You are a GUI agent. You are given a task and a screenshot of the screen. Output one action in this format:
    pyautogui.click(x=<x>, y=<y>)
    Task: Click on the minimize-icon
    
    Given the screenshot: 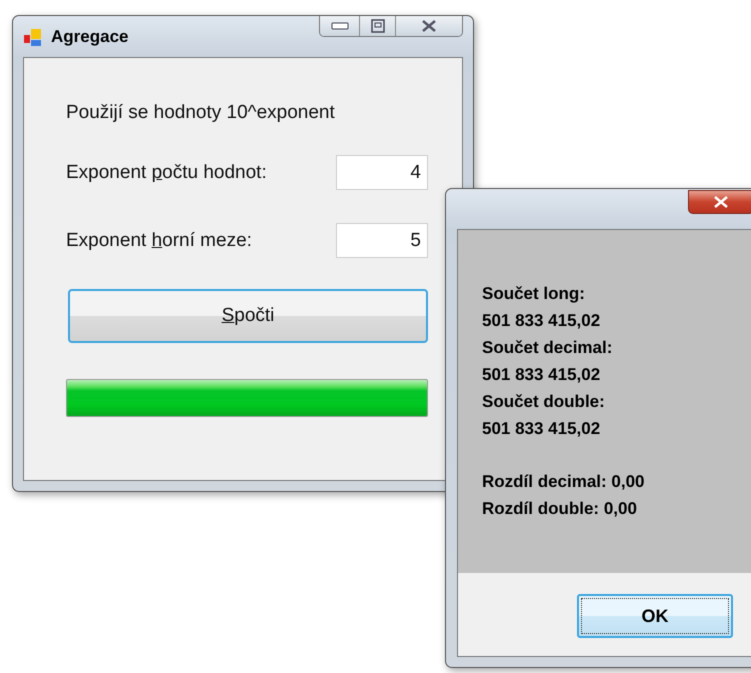 What is the action you would take?
    pyautogui.click(x=339, y=26)
    